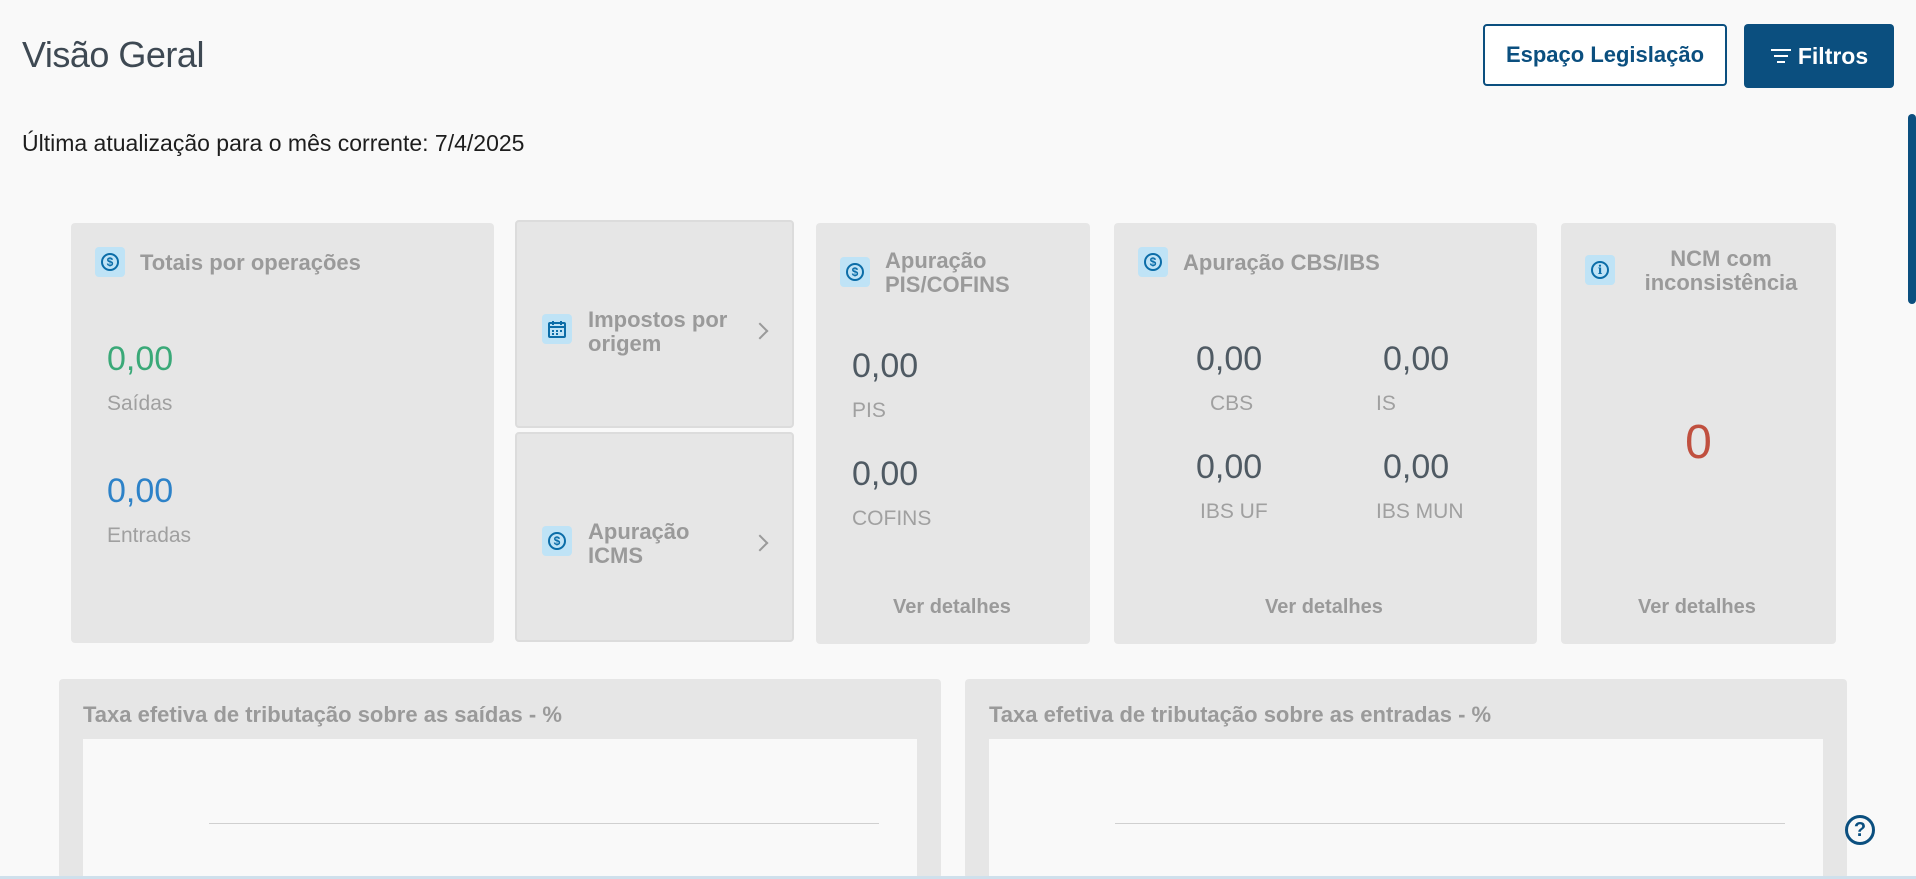 The width and height of the screenshot is (1916, 879). What do you see at coordinates (500, 809) in the screenshot?
I see `outputs-chart-area` at bounding box center [500, 809].